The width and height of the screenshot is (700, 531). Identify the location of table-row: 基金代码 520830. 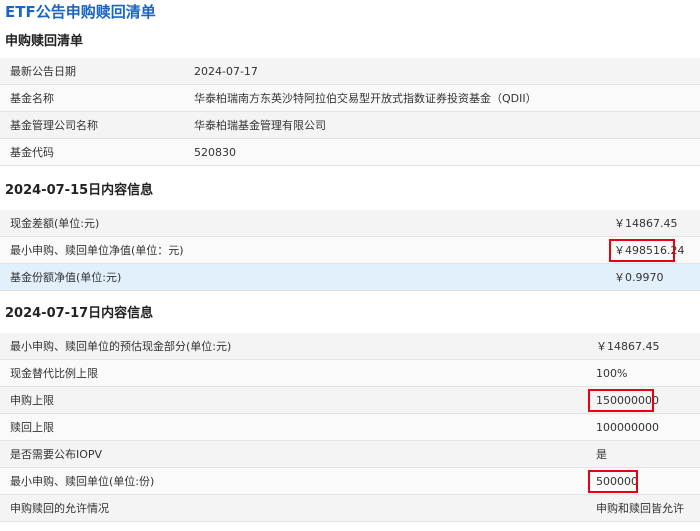
(350, 152).